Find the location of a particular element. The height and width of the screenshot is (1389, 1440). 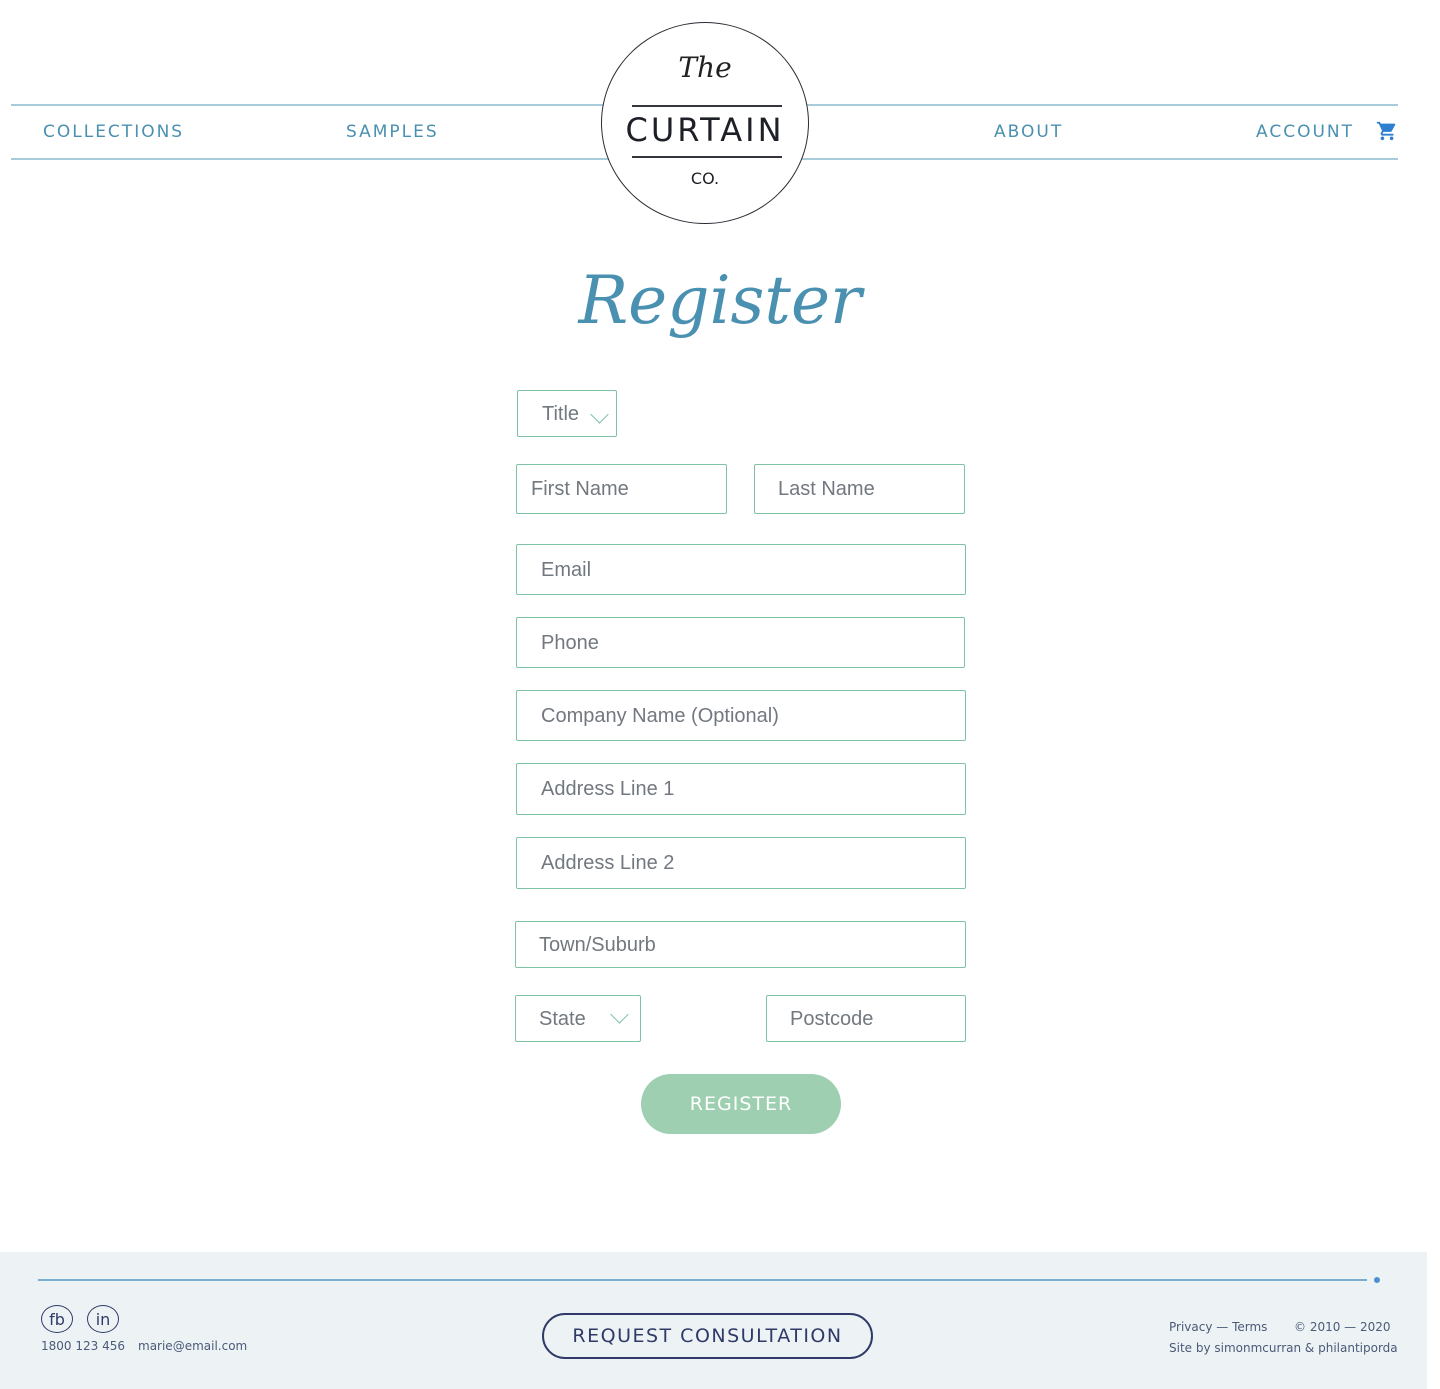

cart-icon-glyph is located at coordinates (1386, 131).